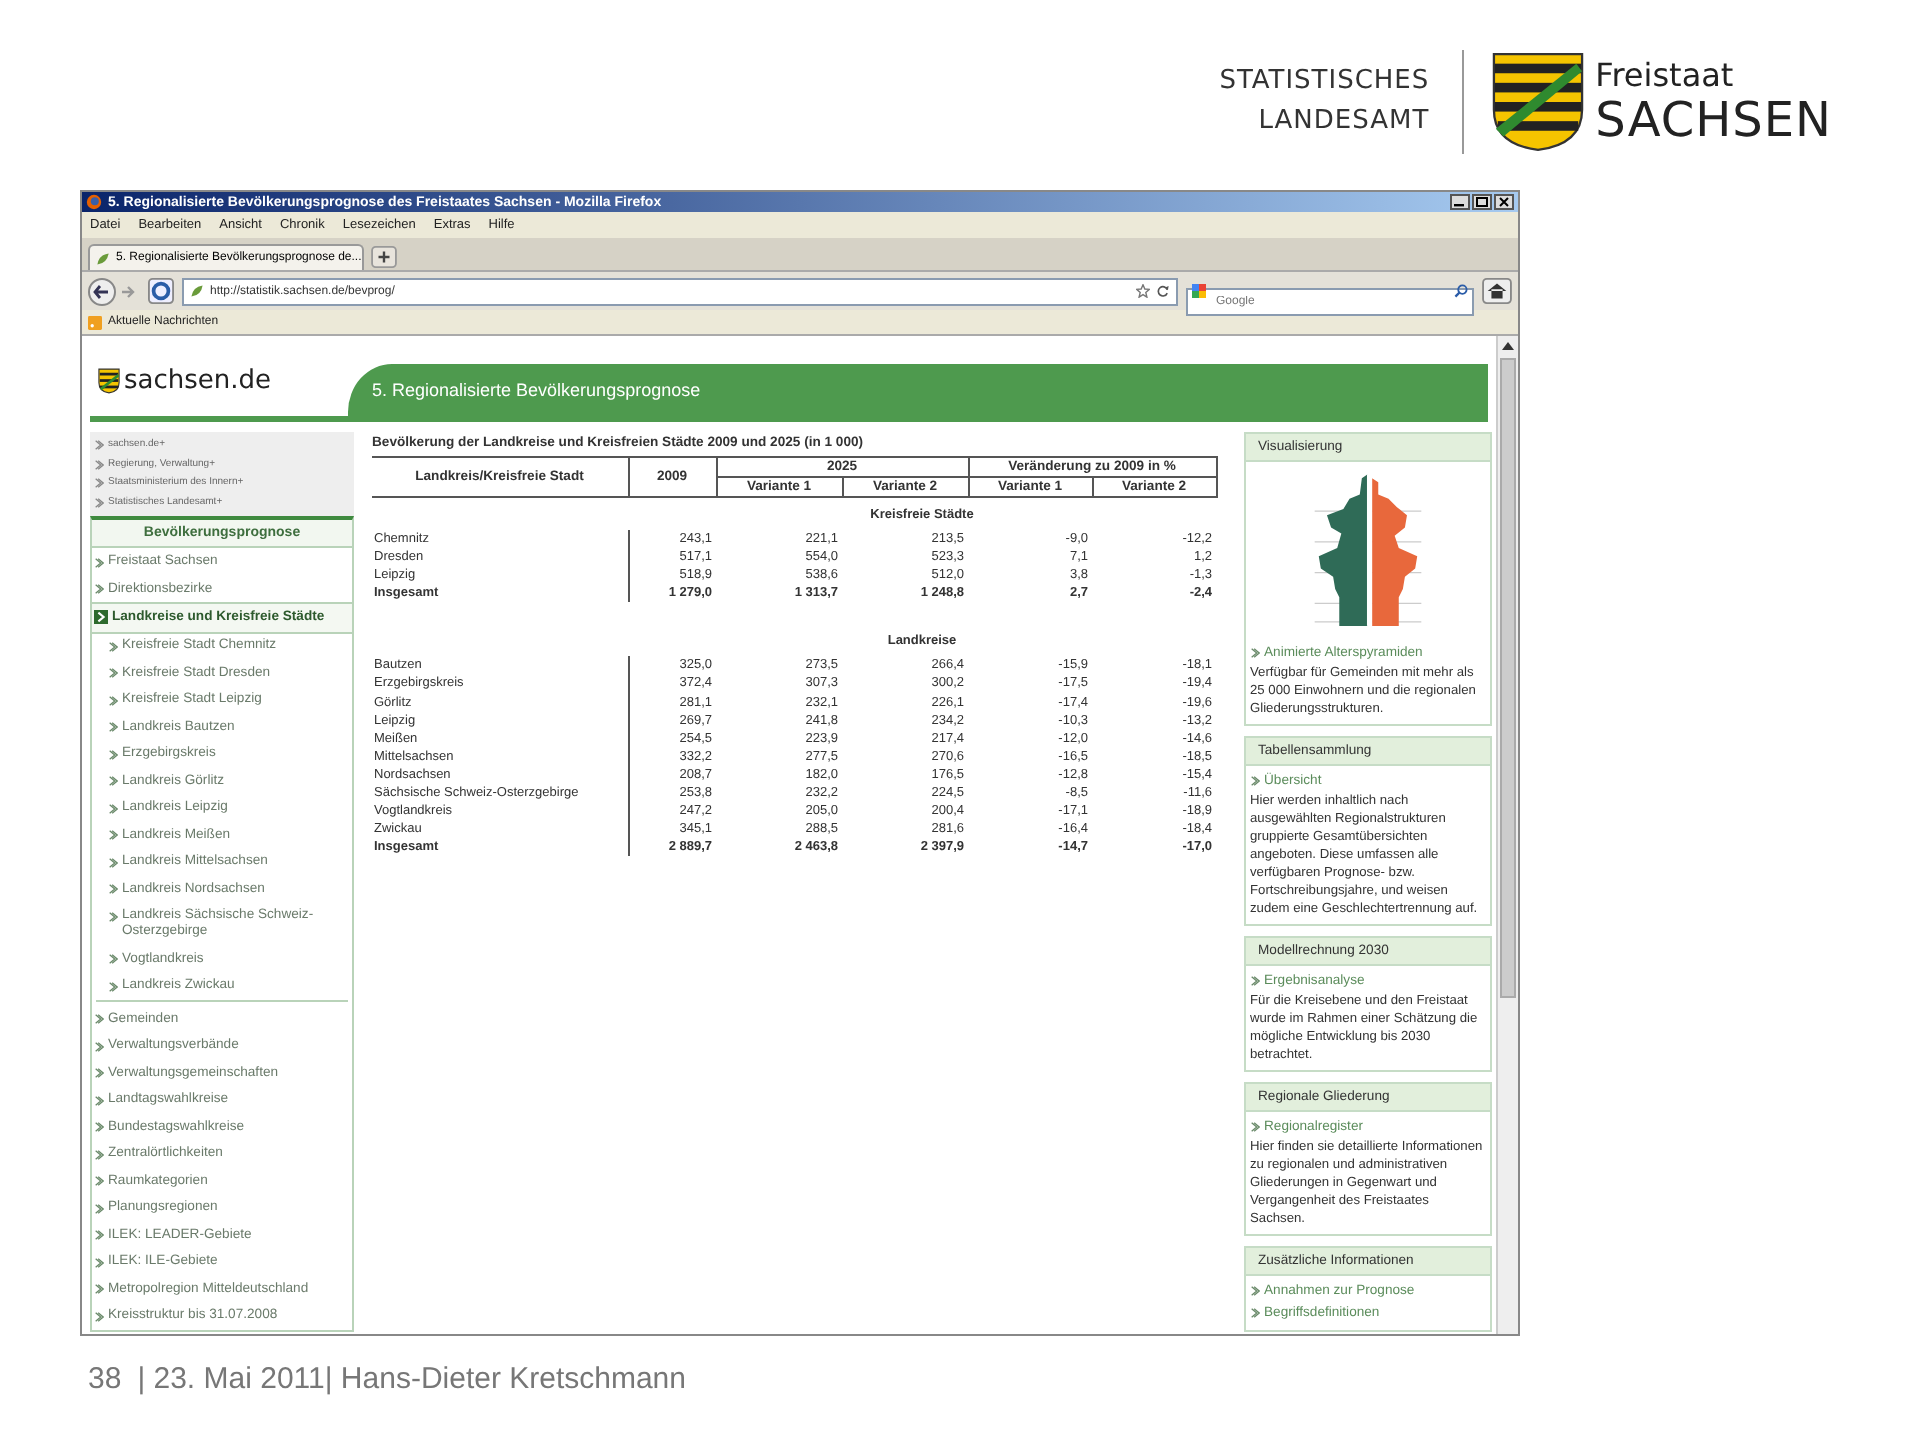 The height and width of the screenshot is (1440, 1920). I want to click on page-banner: 5. Regionalisierte Bevölkerungsprognose, so click(918, 390).